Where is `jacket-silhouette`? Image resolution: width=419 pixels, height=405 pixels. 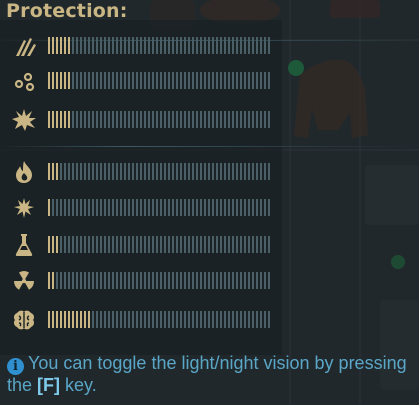
jacket-silhouette is located at coordinates (331, 98).